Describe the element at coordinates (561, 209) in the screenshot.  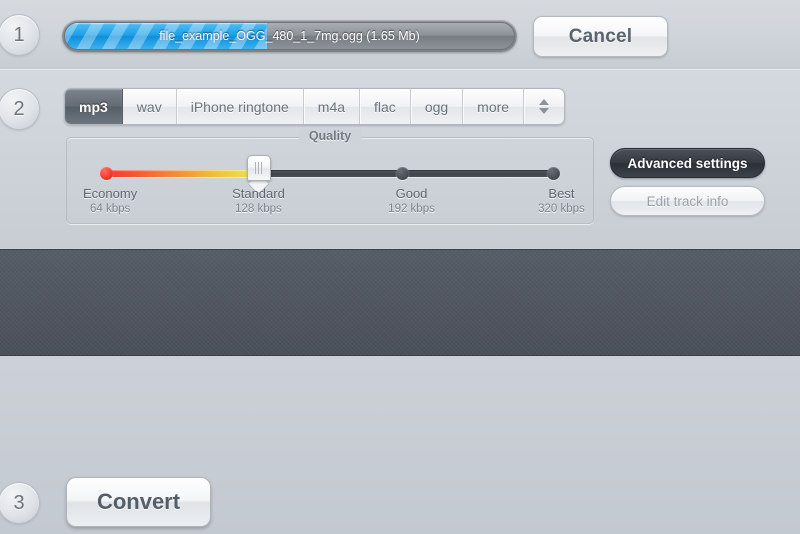
I see `quality-mark-bitrate: 320 kbps` at that location.